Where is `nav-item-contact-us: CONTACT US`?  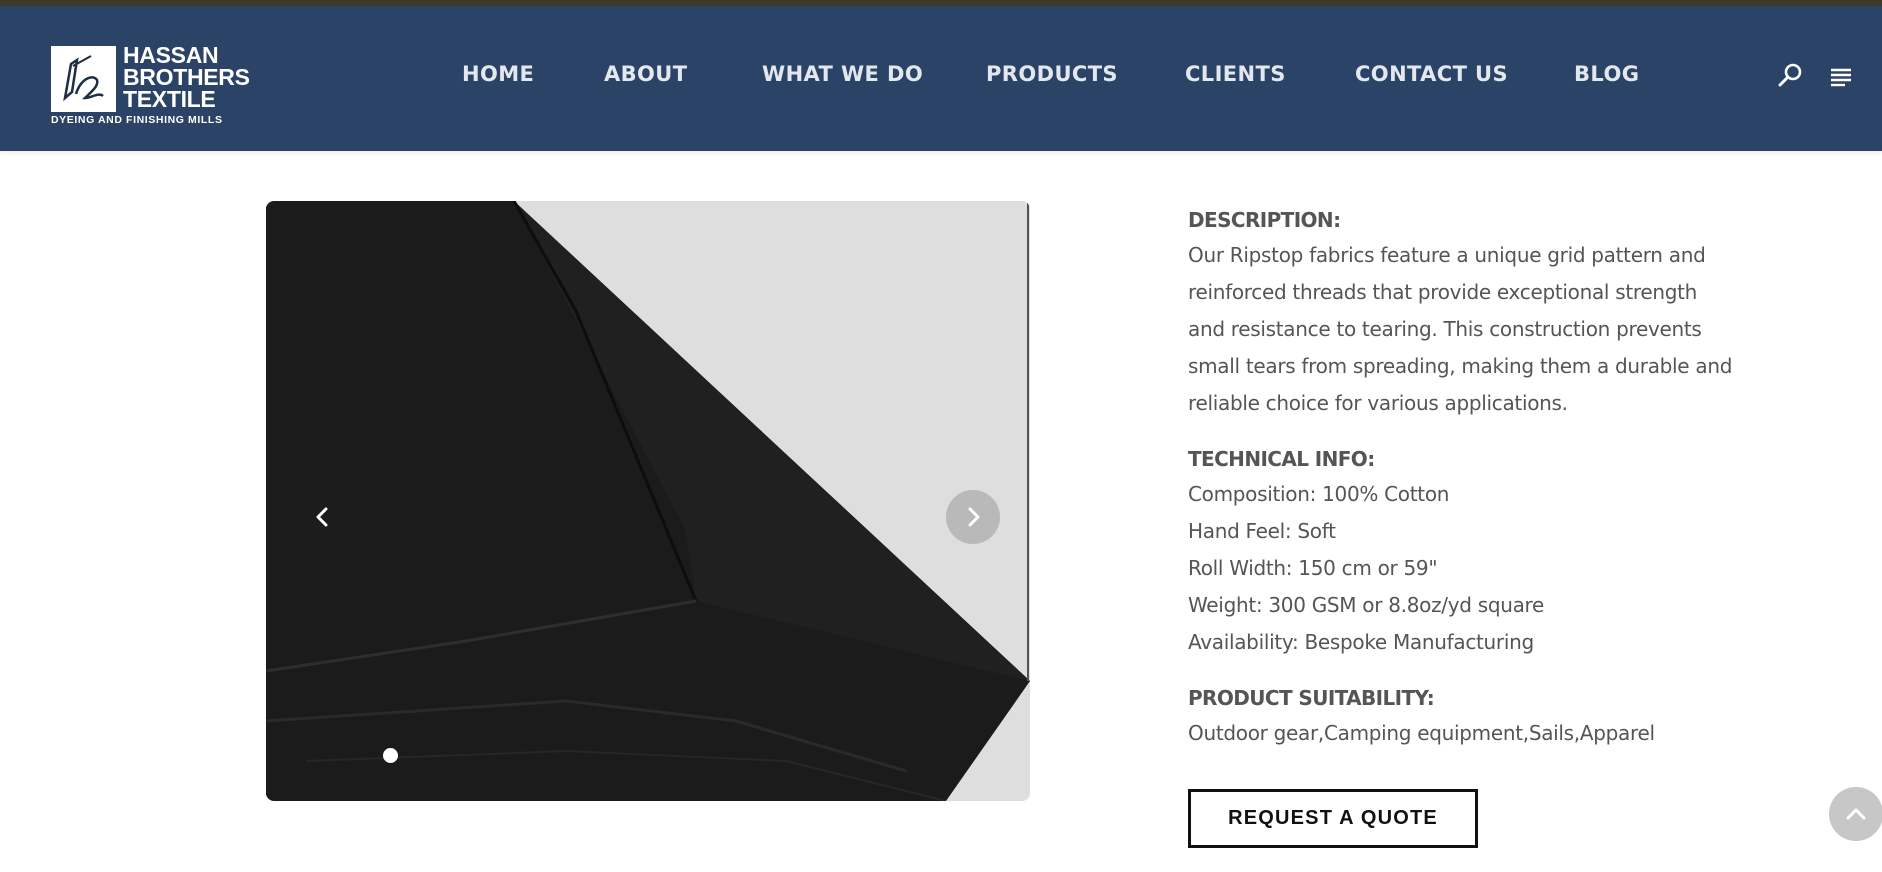
nav-item-contact-us: CONTACT US is located at coordinates (1431, 74).